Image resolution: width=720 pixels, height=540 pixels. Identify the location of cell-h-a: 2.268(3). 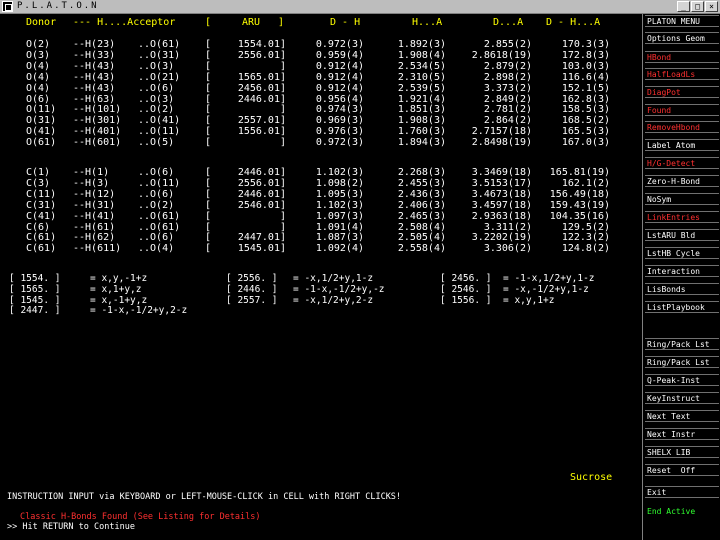
(421, 172).